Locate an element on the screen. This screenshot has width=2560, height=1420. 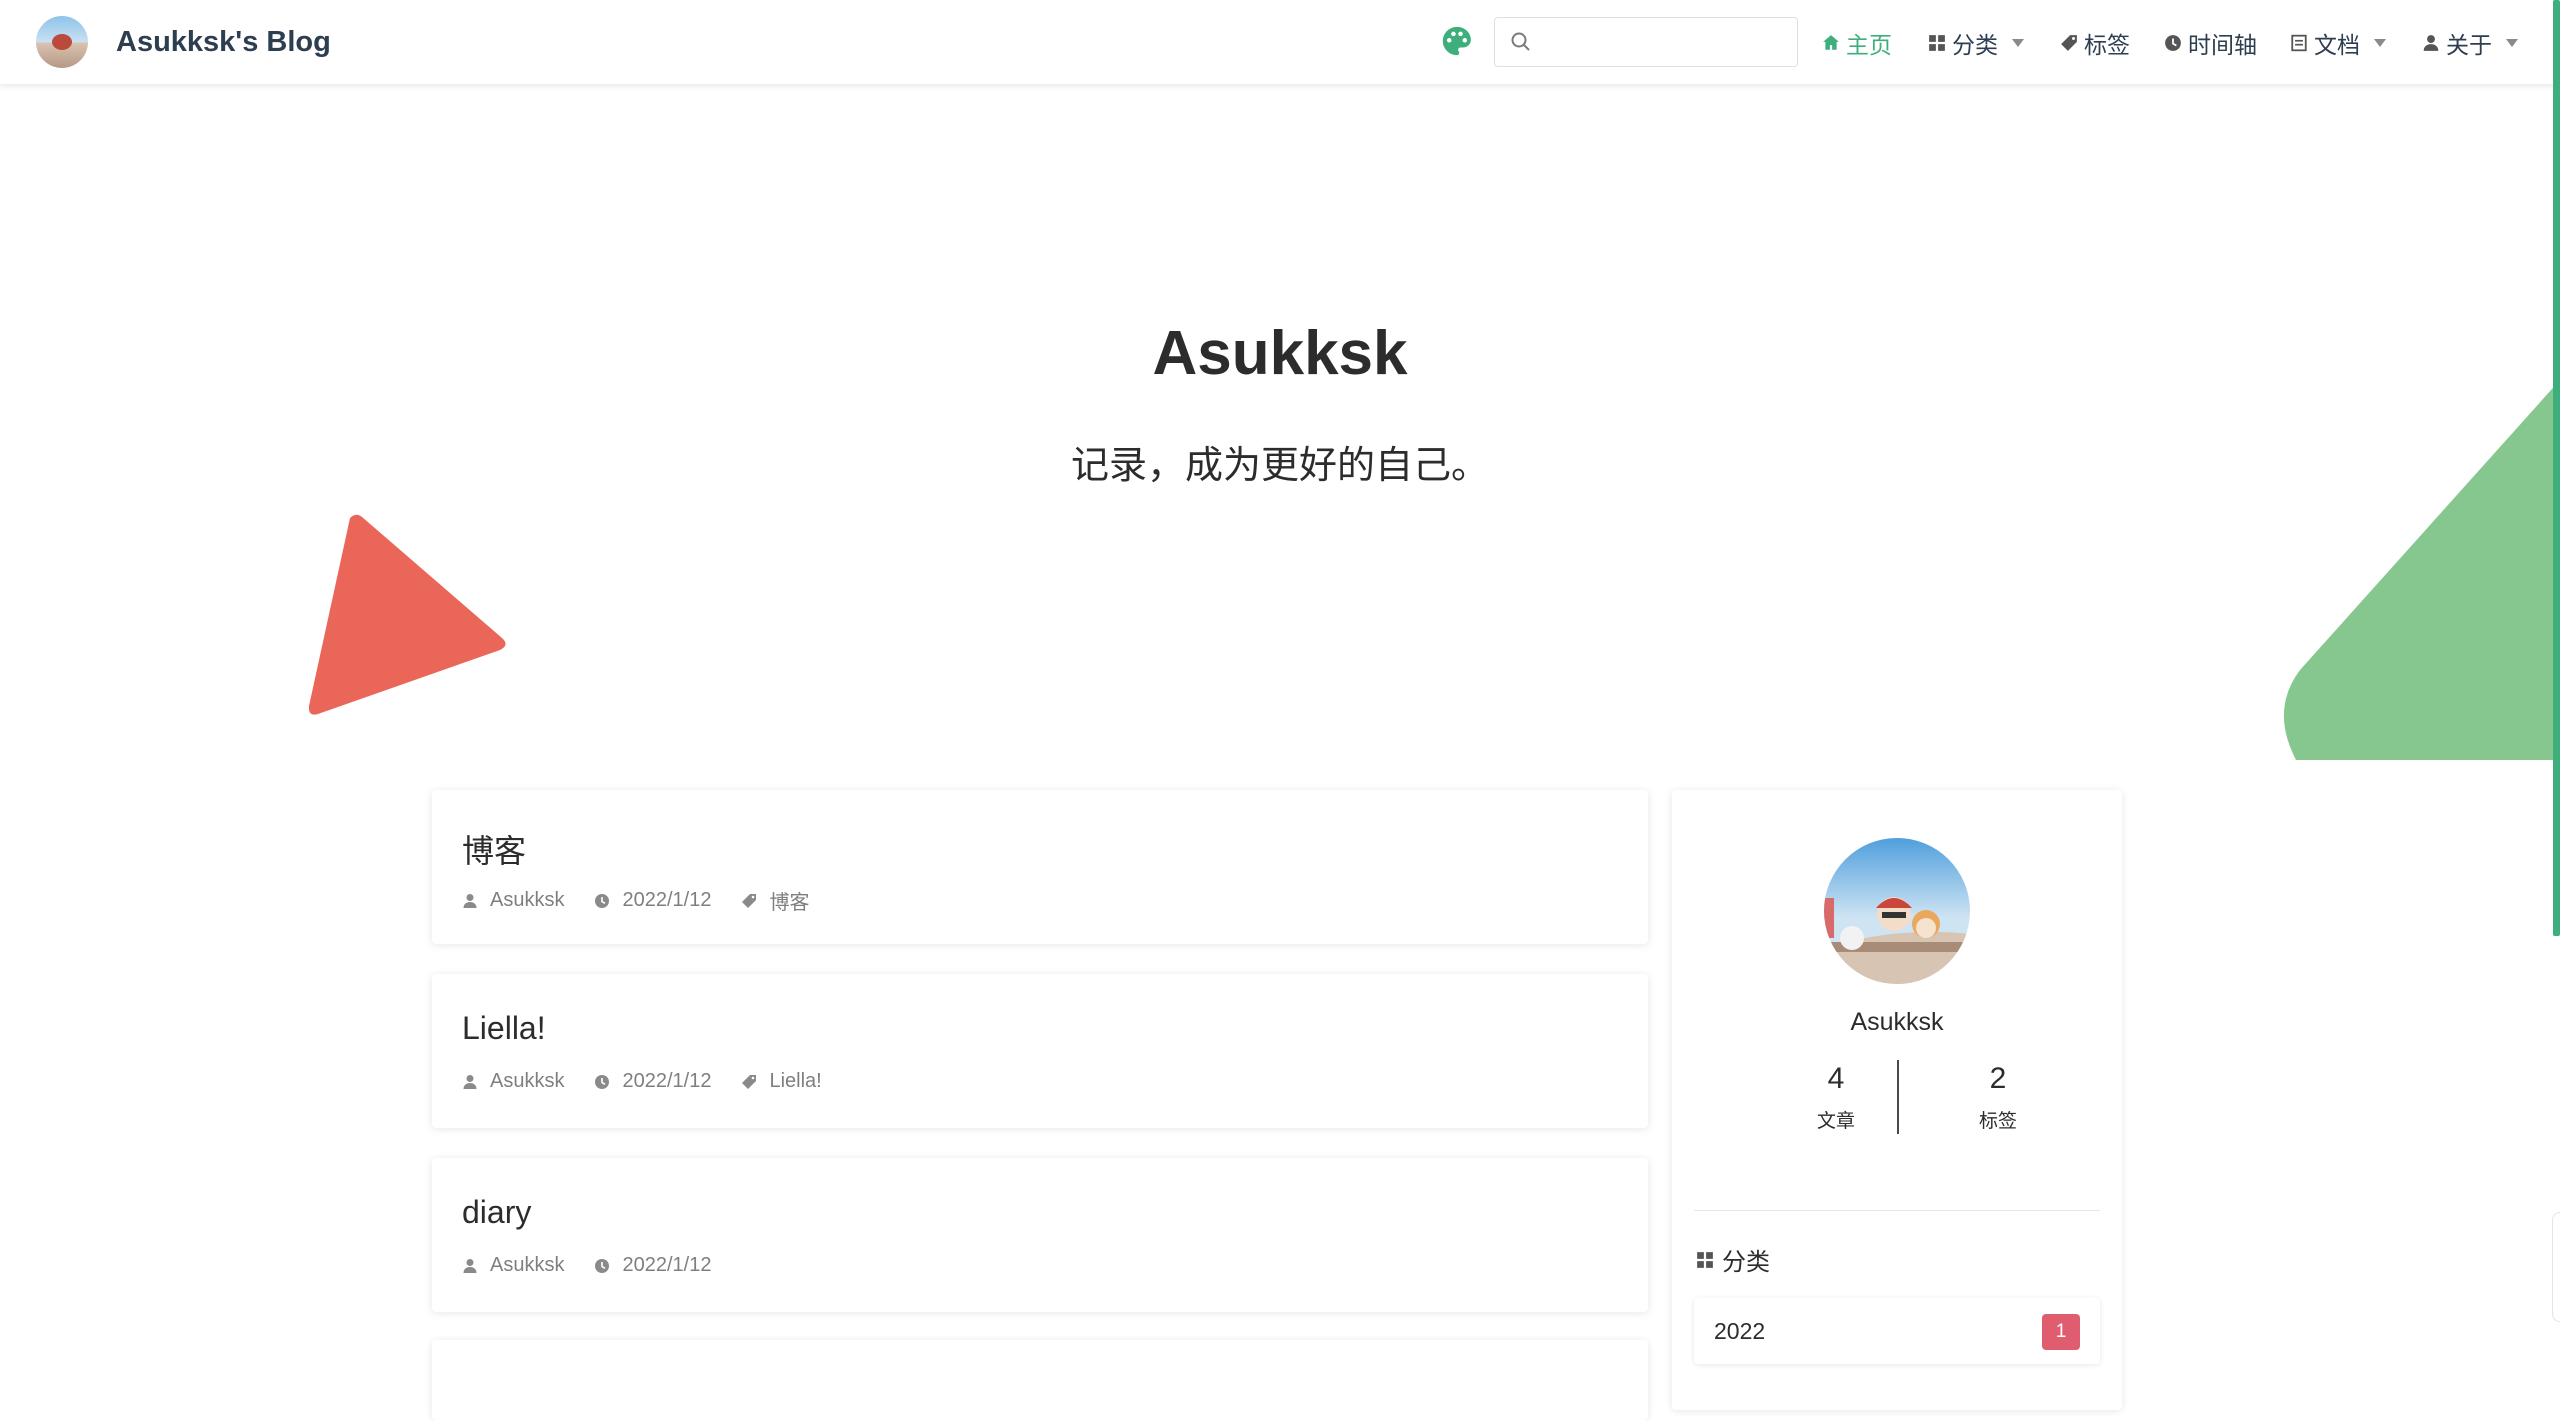
palette-icon is located at coordinates (1457, 41).